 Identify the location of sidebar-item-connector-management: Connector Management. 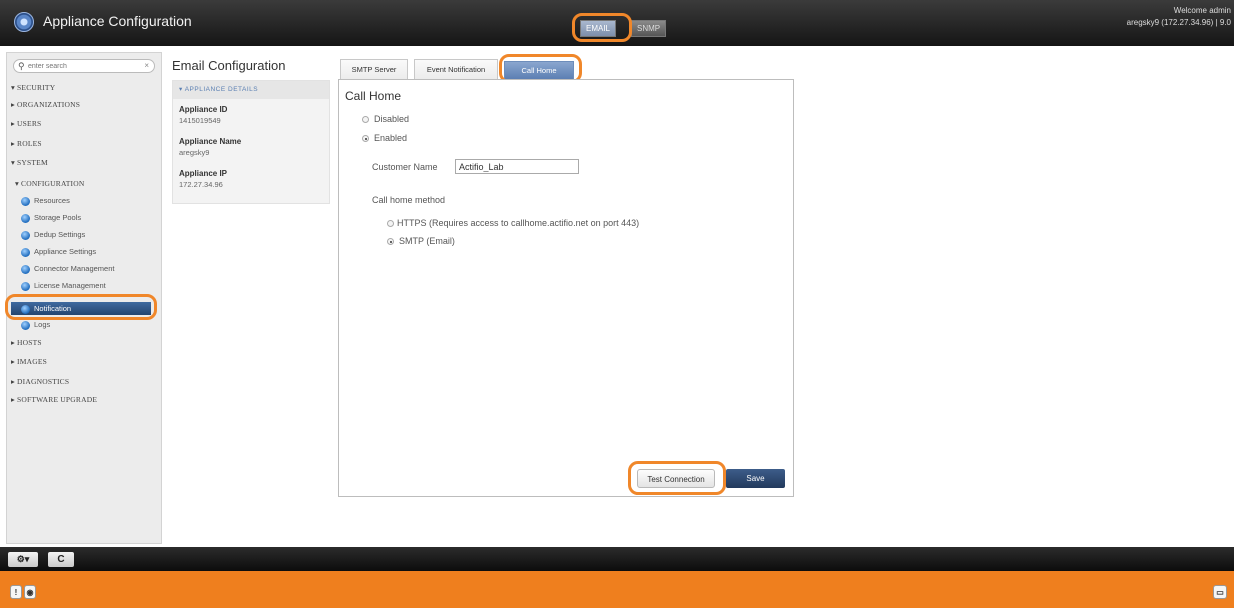
(67, 269).